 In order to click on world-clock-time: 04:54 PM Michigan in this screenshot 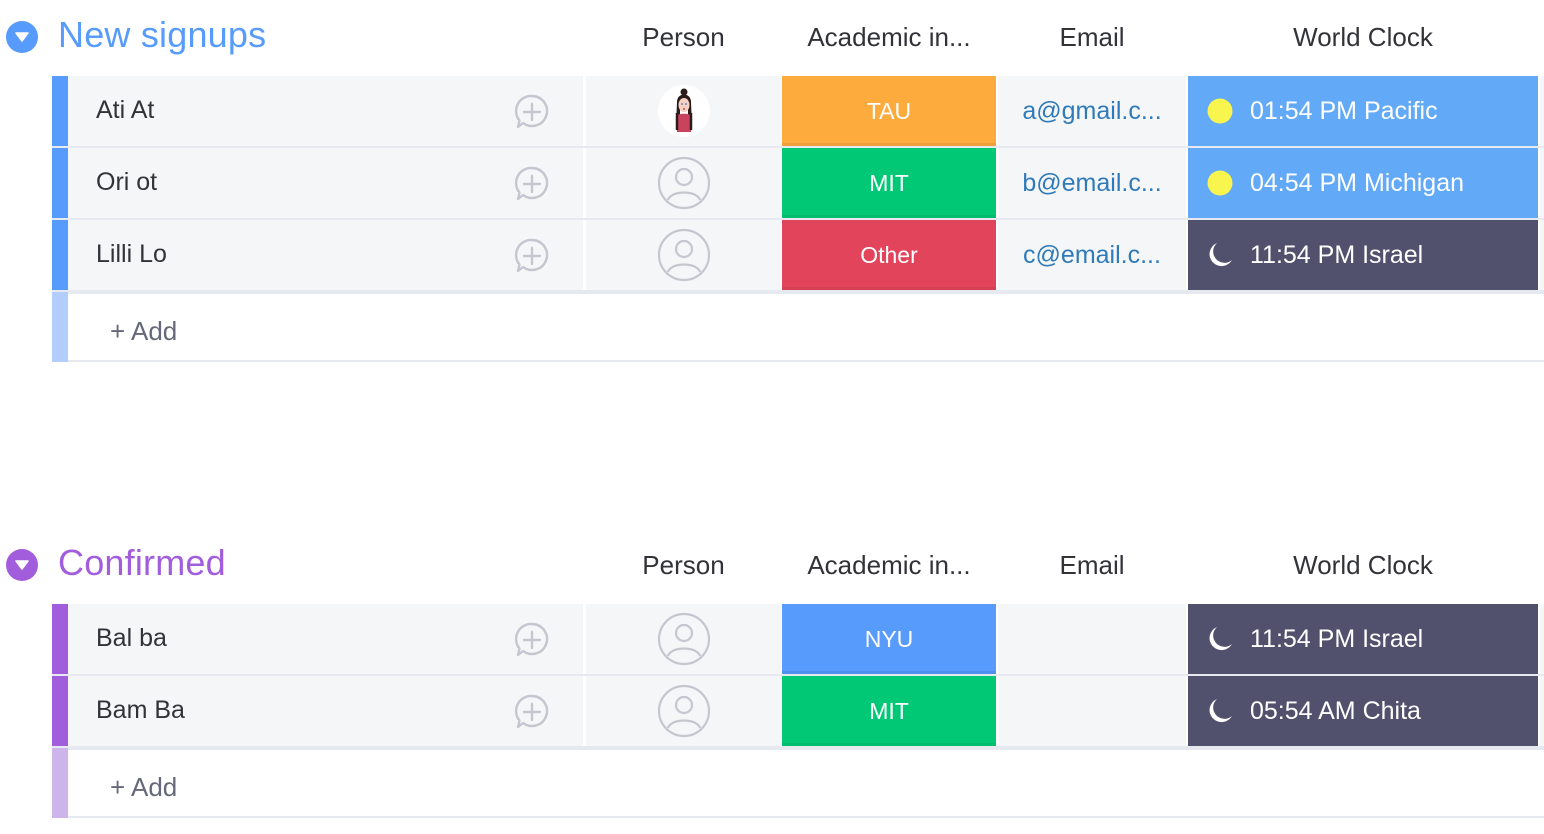, I will do `click(1357, 182)`.